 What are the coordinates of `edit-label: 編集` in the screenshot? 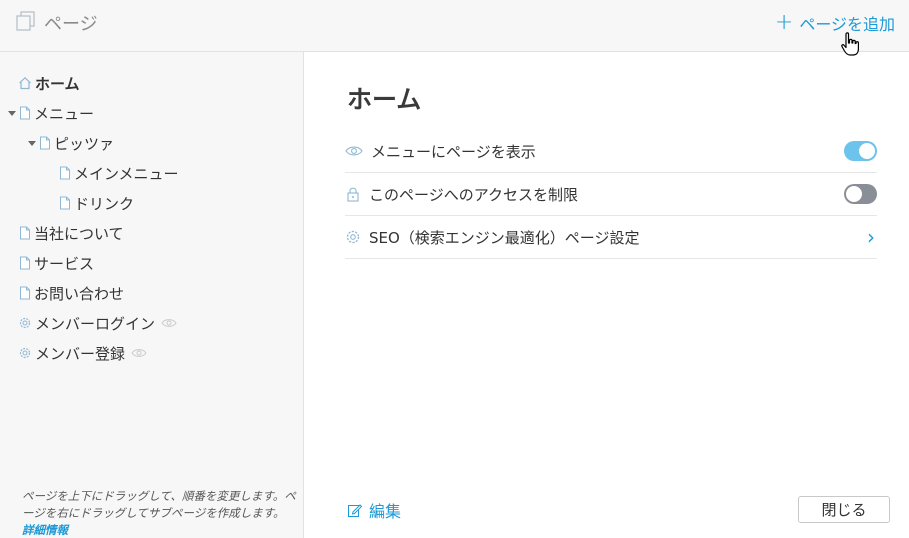 It's located at (385, 511).